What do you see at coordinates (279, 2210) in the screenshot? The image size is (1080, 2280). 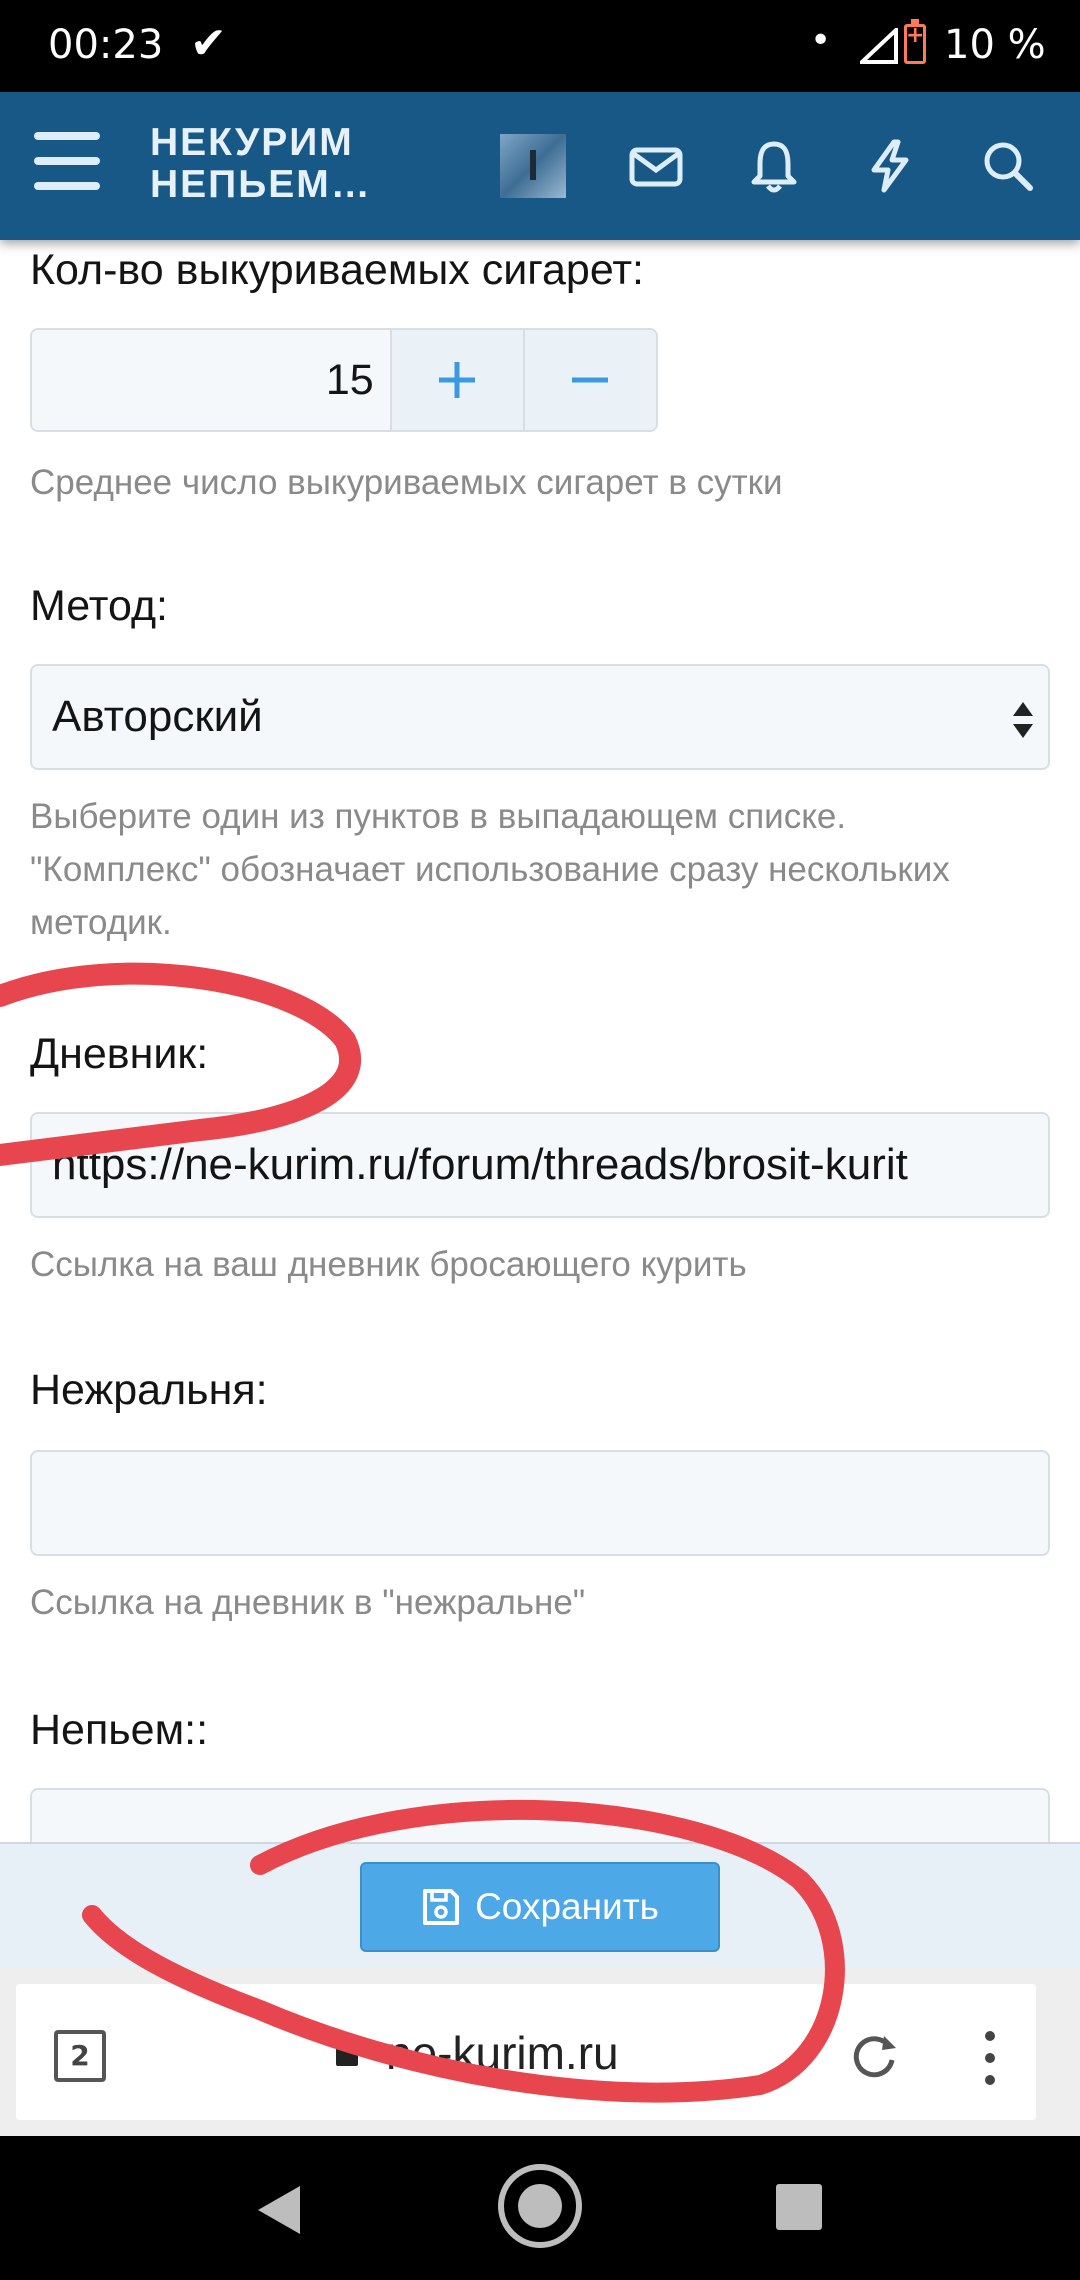 I see `back-icon` at bounding box center [279, 2210].